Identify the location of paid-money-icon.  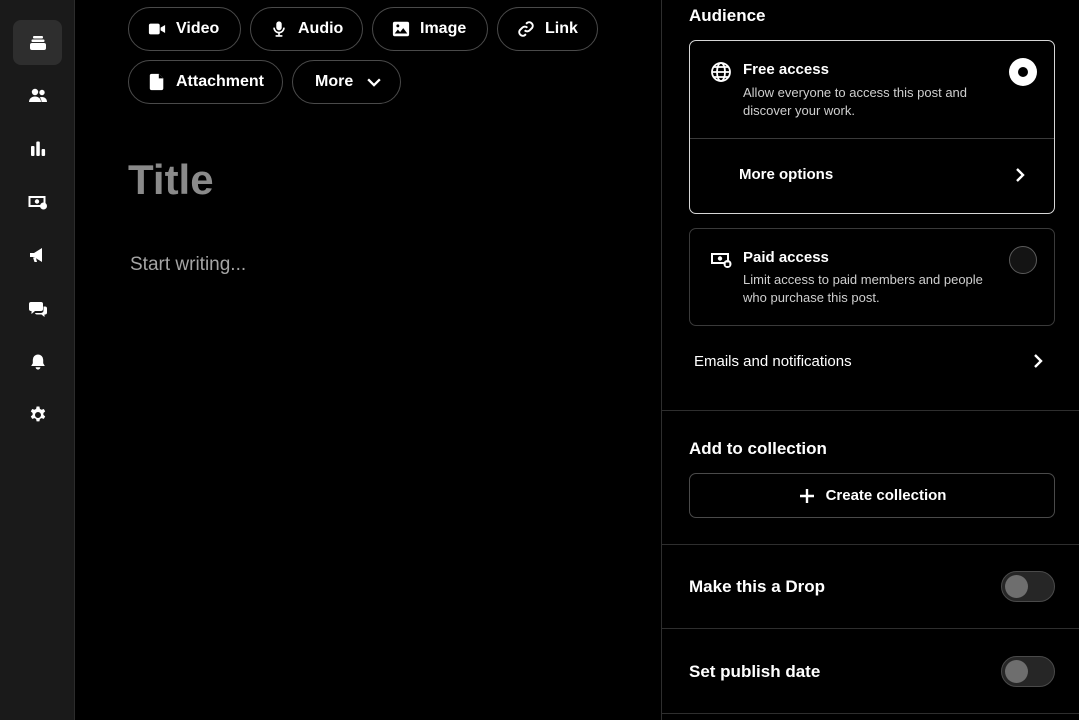
(722, 260).